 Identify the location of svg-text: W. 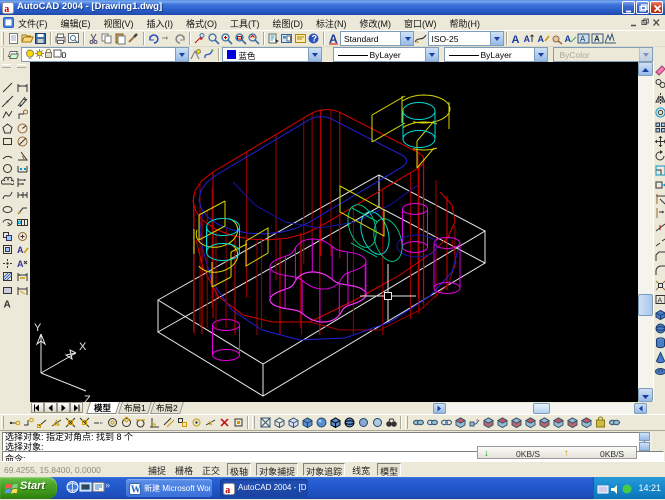
(136, 489).